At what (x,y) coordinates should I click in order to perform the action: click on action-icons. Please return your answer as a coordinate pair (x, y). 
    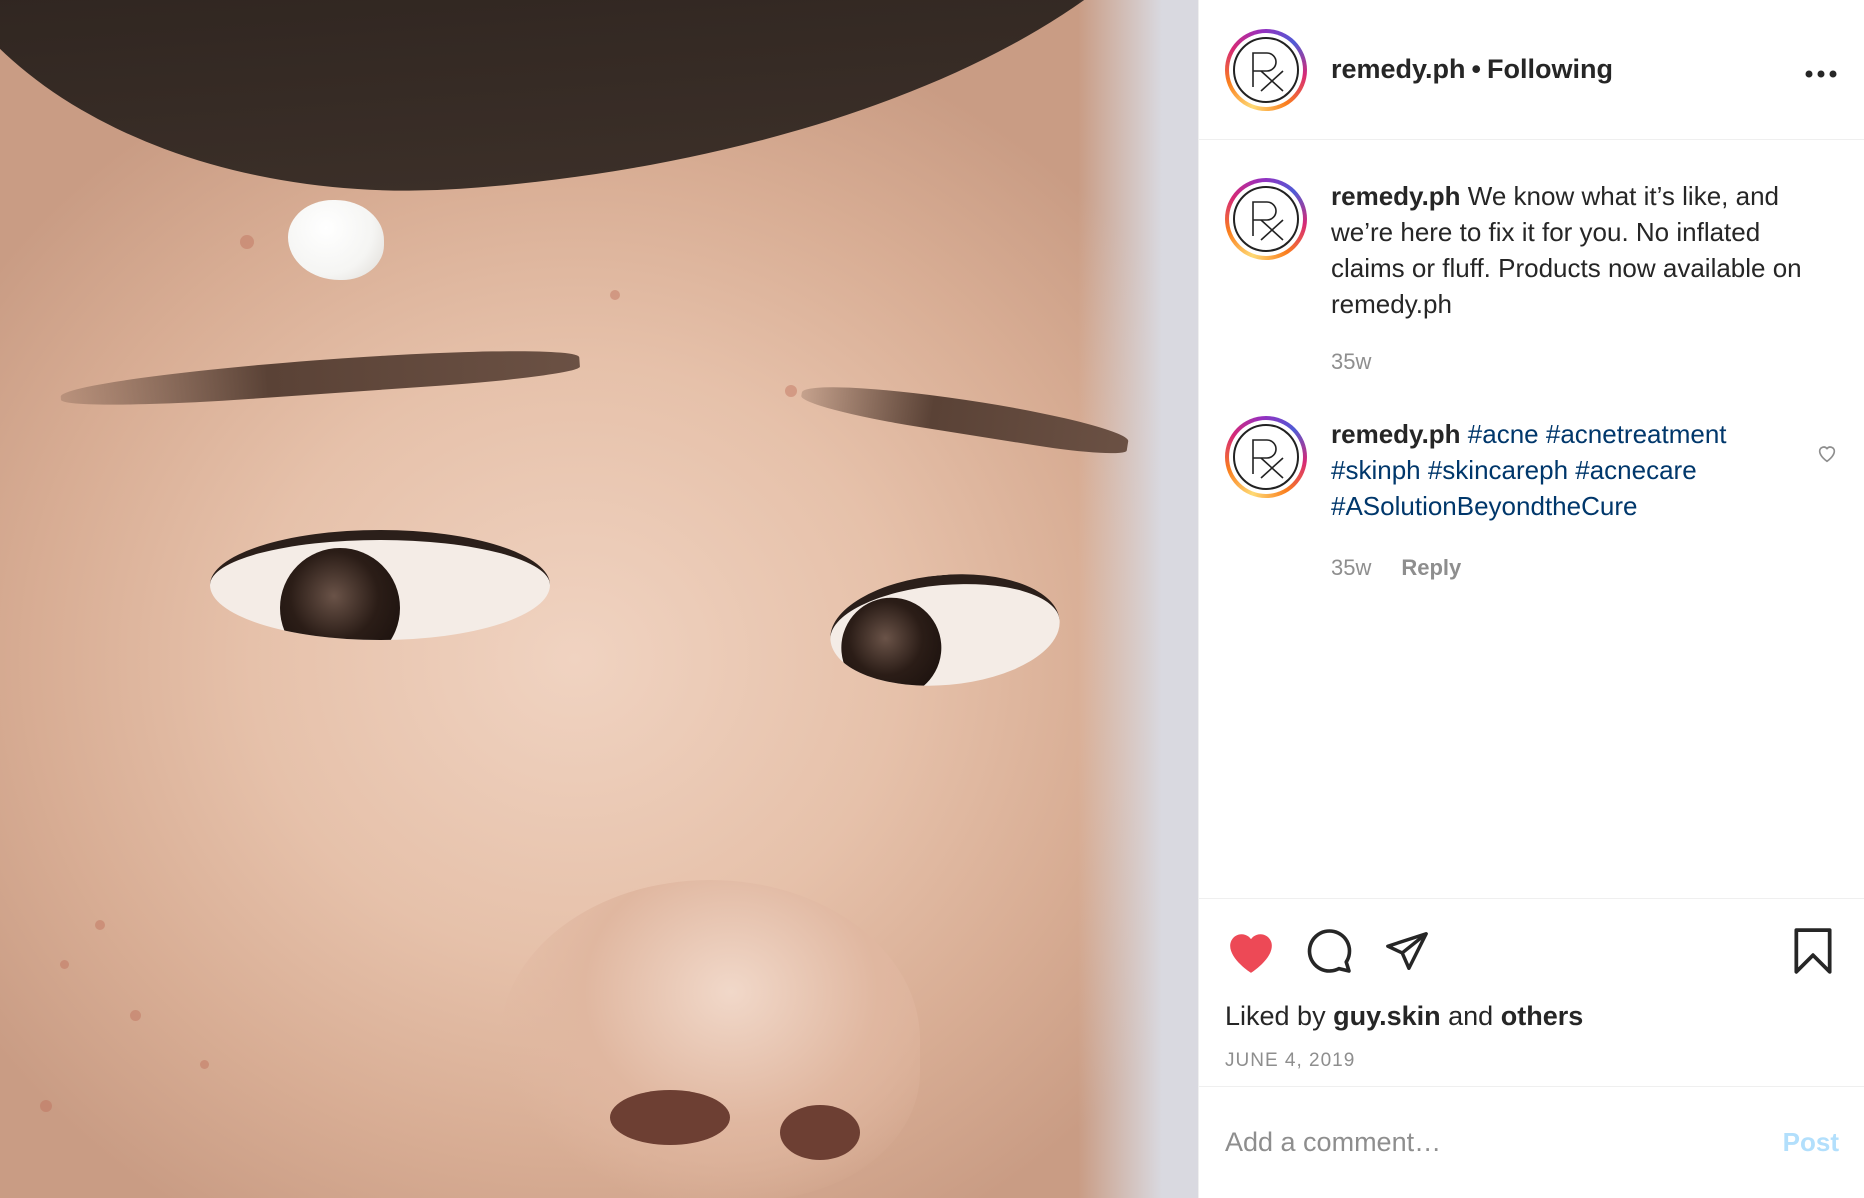
    Looking at the image, I should click on (1532, 951).